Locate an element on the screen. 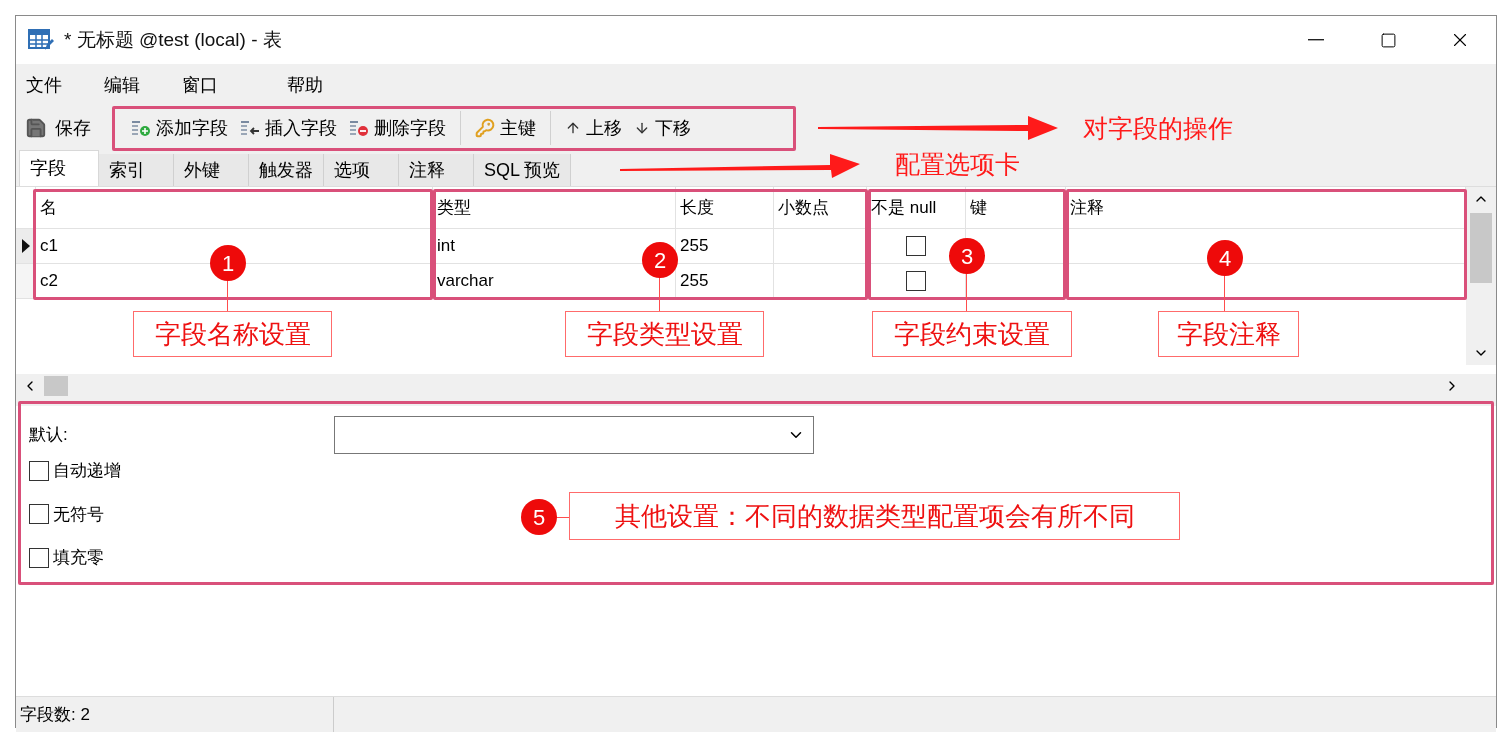 The height and width of the screenshot is (742, 1512). key-icon is located at coordinates (485, 128).